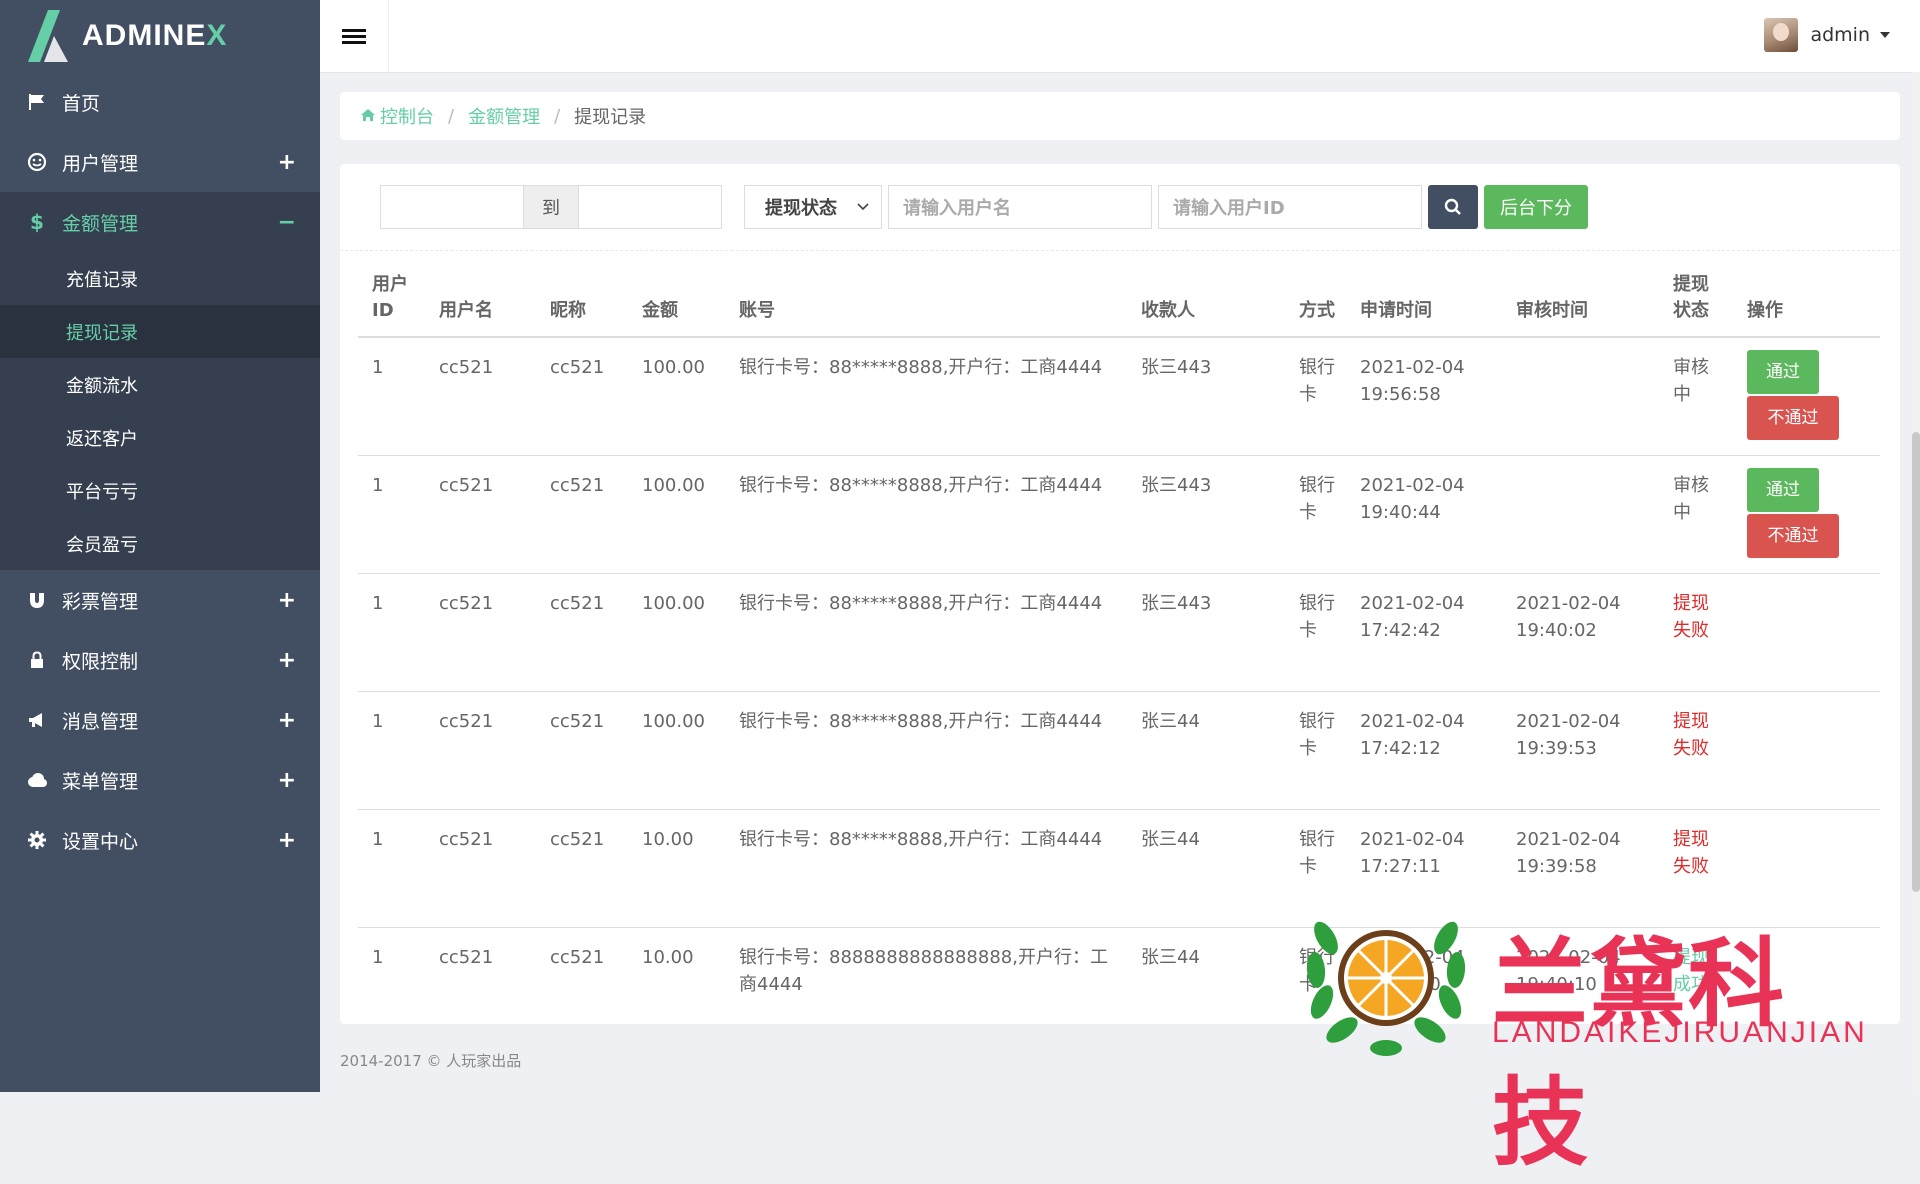 The height and width of the screenshot is (1184, 1920). I want to click on th-actions: 操作, so click(1806, 300).